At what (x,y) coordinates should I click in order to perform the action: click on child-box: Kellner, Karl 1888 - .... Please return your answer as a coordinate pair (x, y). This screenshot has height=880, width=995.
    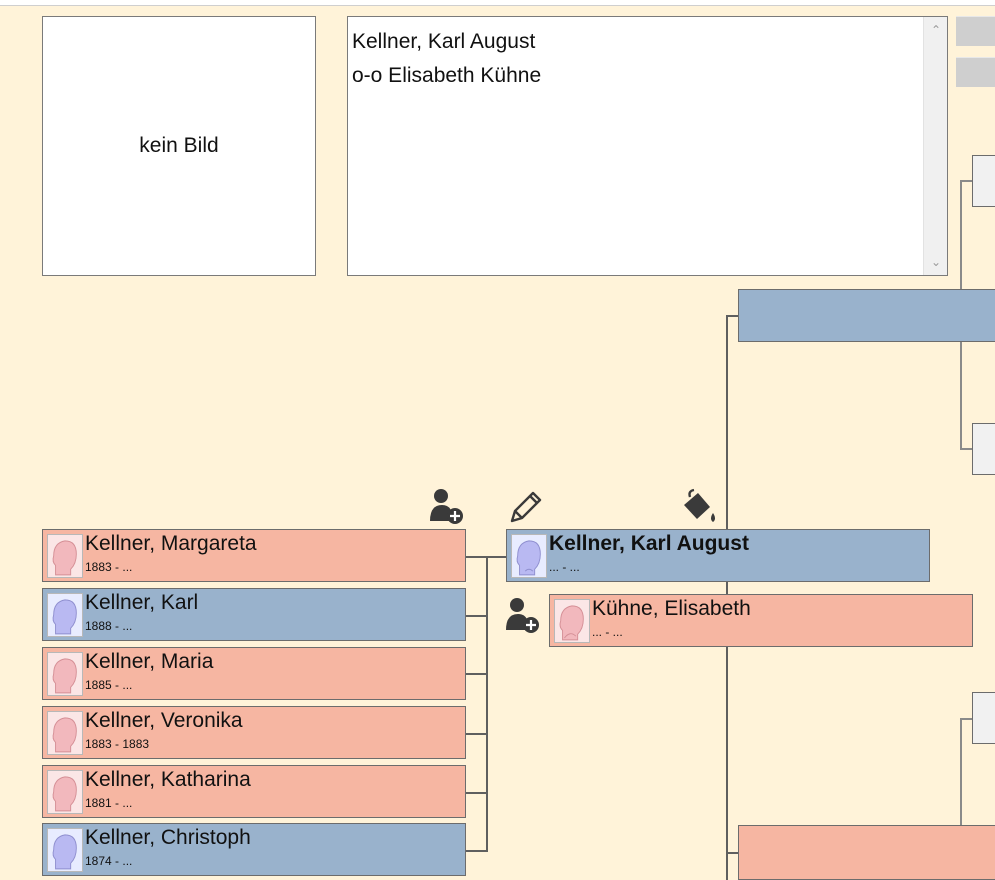
    Looking at the image, I should click on (254, 614).